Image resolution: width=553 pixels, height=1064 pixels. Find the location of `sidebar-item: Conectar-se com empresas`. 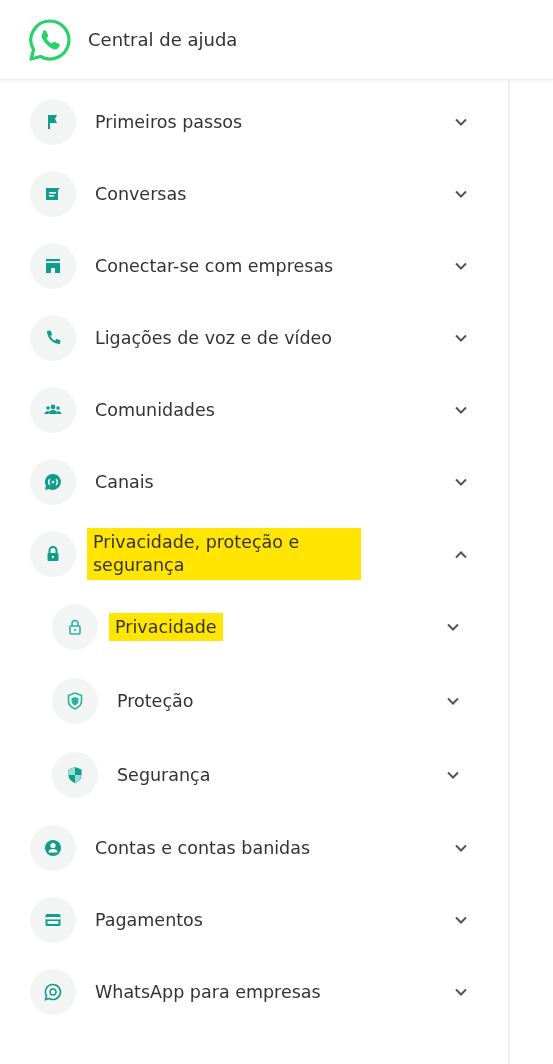

sidebar-item: Conectar-se com empresas is located at coordinates (254, 266).